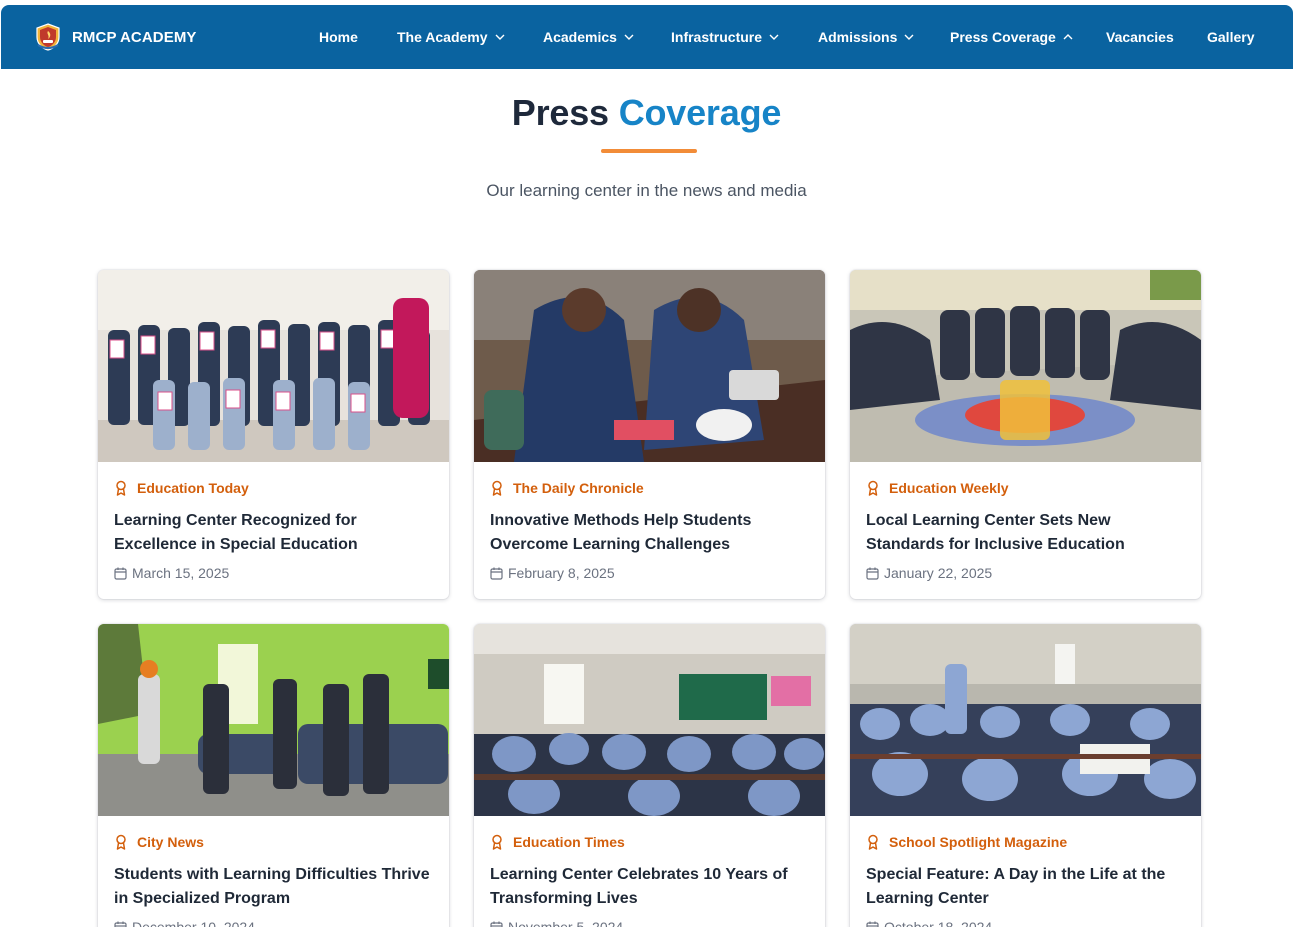  What do you see at coordinates (273, 842) in the screenshot?
I see `source-row: City News` at bounding box center [273, 842].